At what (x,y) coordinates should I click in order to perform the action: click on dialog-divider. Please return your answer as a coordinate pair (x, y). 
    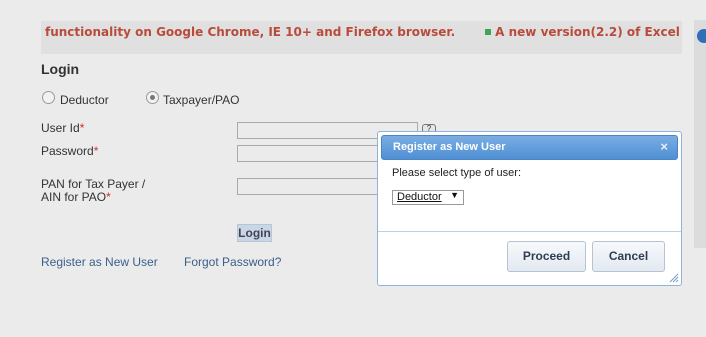
    Looking at the image, I should click on (529, 231).